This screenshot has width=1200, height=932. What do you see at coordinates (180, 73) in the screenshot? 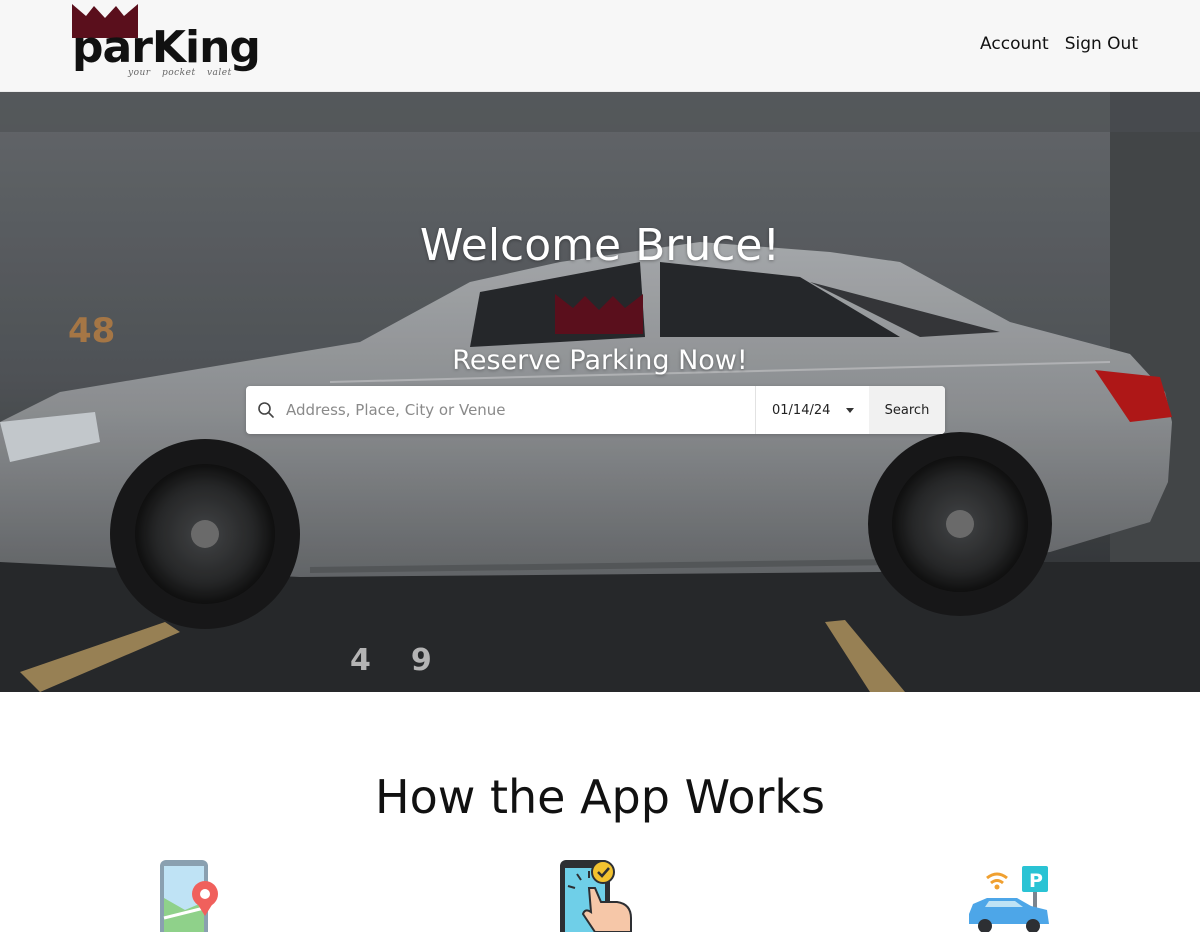
I see `logo-tagline: your pocket valet` at bounding box center [180, 73].